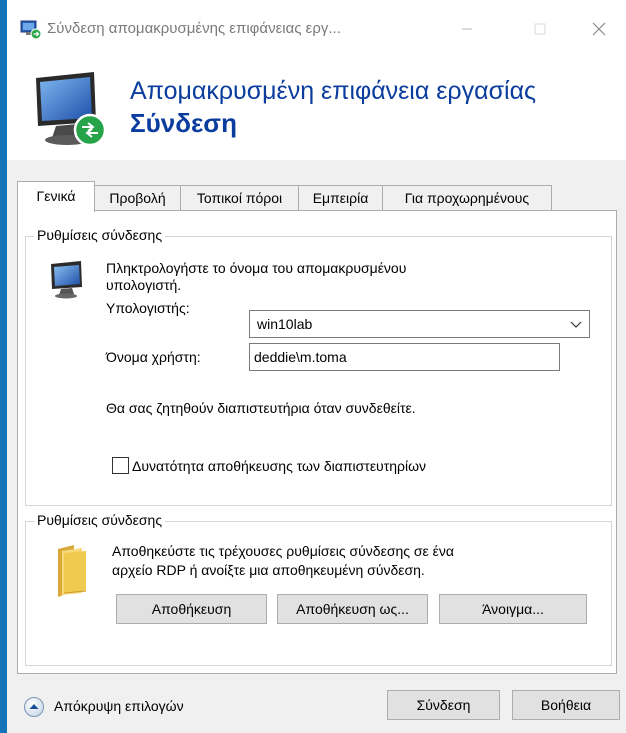  What do you see at coordinates (285, 324) in the screenshot?
I see `computer-value: win10lab` at bounding box center [285, 324].